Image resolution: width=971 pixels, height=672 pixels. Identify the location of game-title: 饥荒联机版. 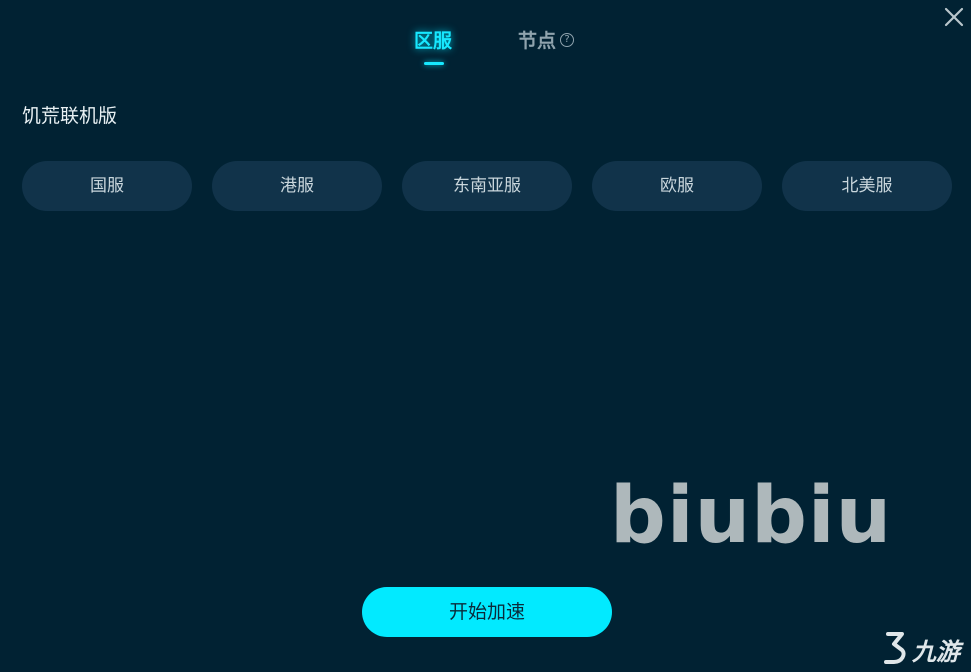
(70, 116).